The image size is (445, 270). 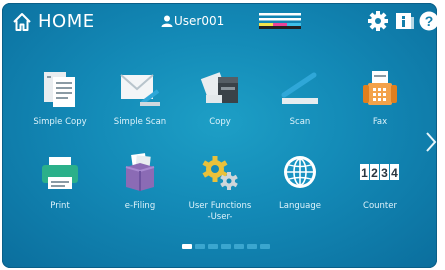 What do you see at coordinates (220, 122) in the screenshot?
I see `app-label: Copy` at bounding box center [220, 122].